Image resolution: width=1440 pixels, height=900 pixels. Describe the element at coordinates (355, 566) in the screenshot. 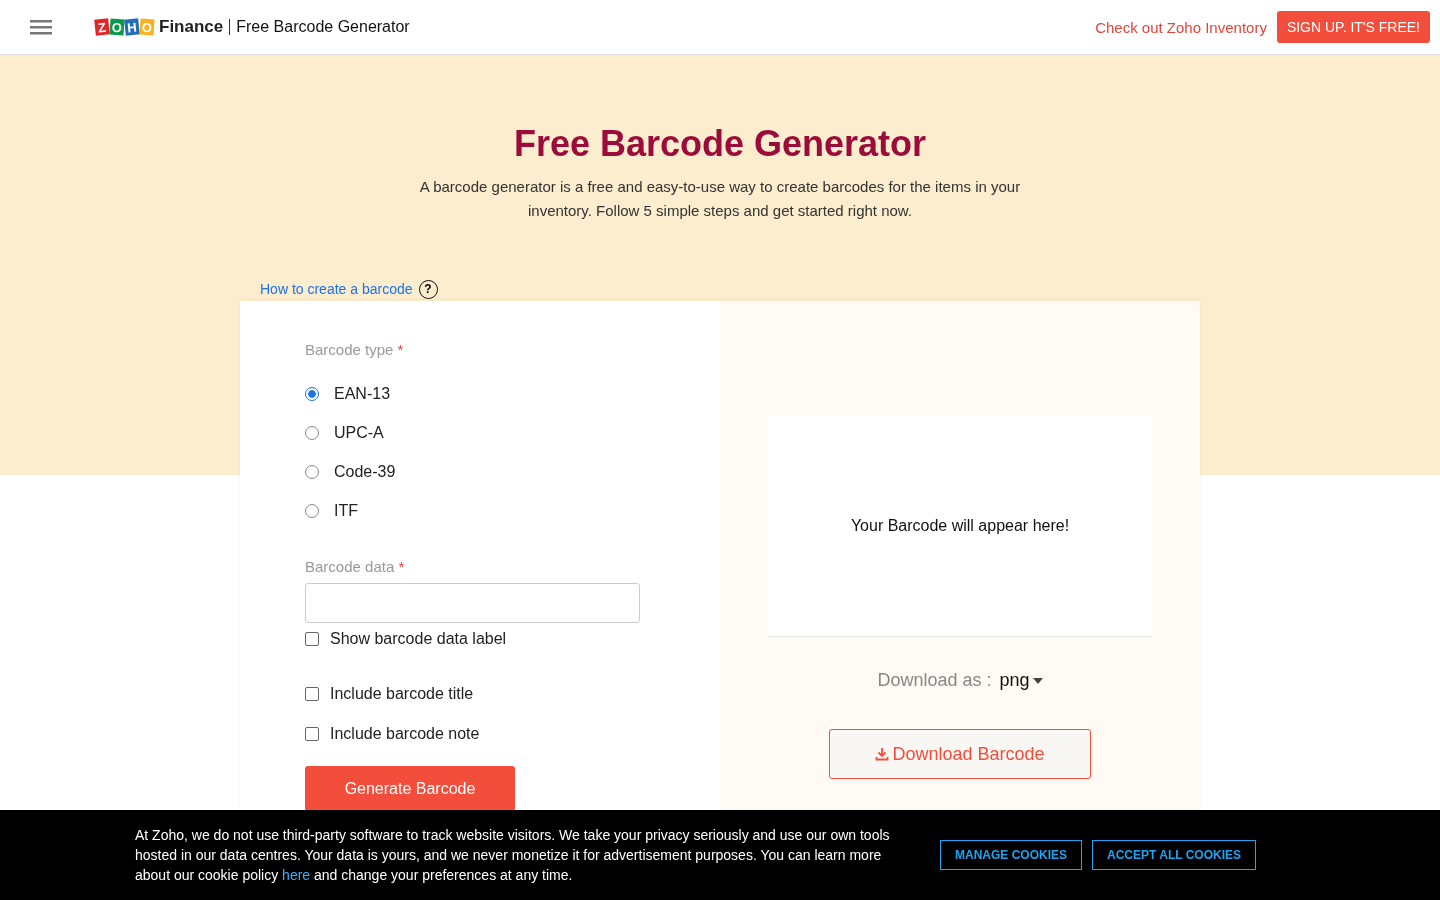

I see `field-label: Barcode data *` at that location.